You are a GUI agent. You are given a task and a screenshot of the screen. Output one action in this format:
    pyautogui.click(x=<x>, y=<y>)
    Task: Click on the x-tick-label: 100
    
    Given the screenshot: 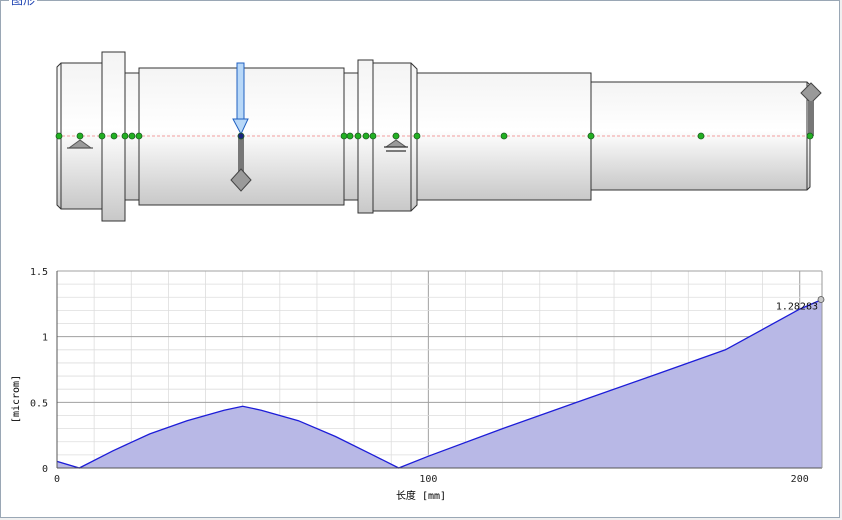 What is the action you would take?
    pyautogui.click(x=428, y=479)
    